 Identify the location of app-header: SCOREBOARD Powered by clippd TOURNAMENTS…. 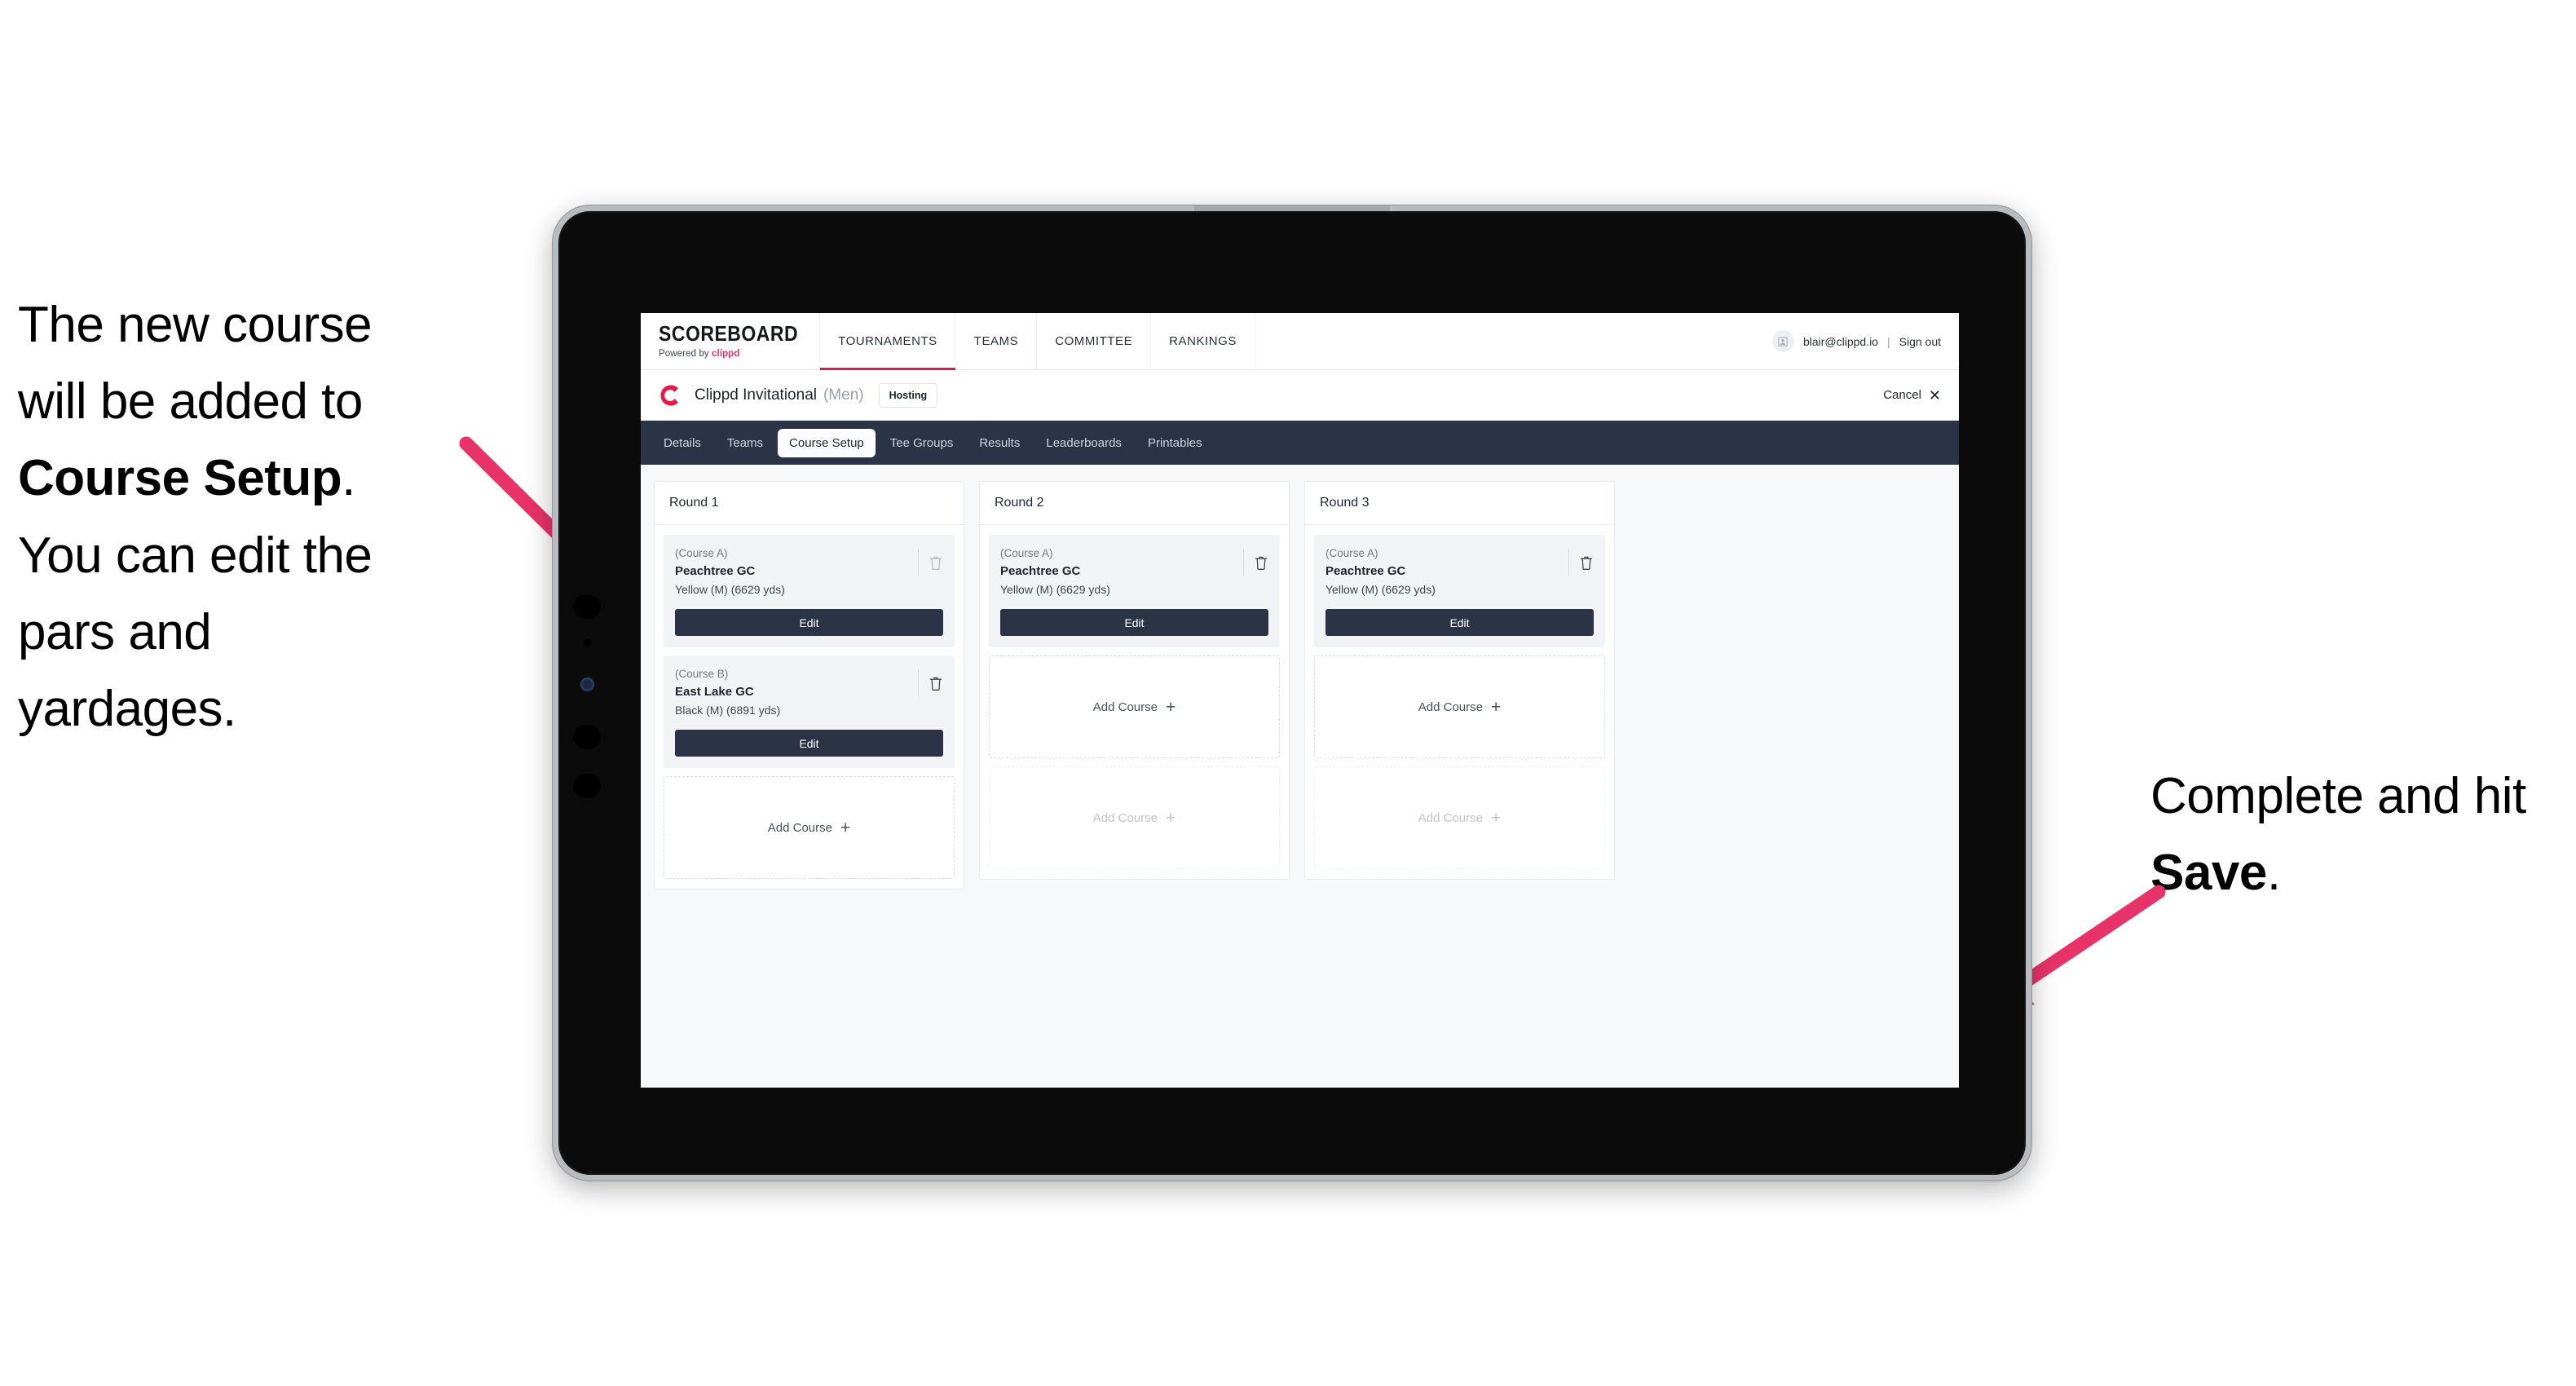
(1300, 341).